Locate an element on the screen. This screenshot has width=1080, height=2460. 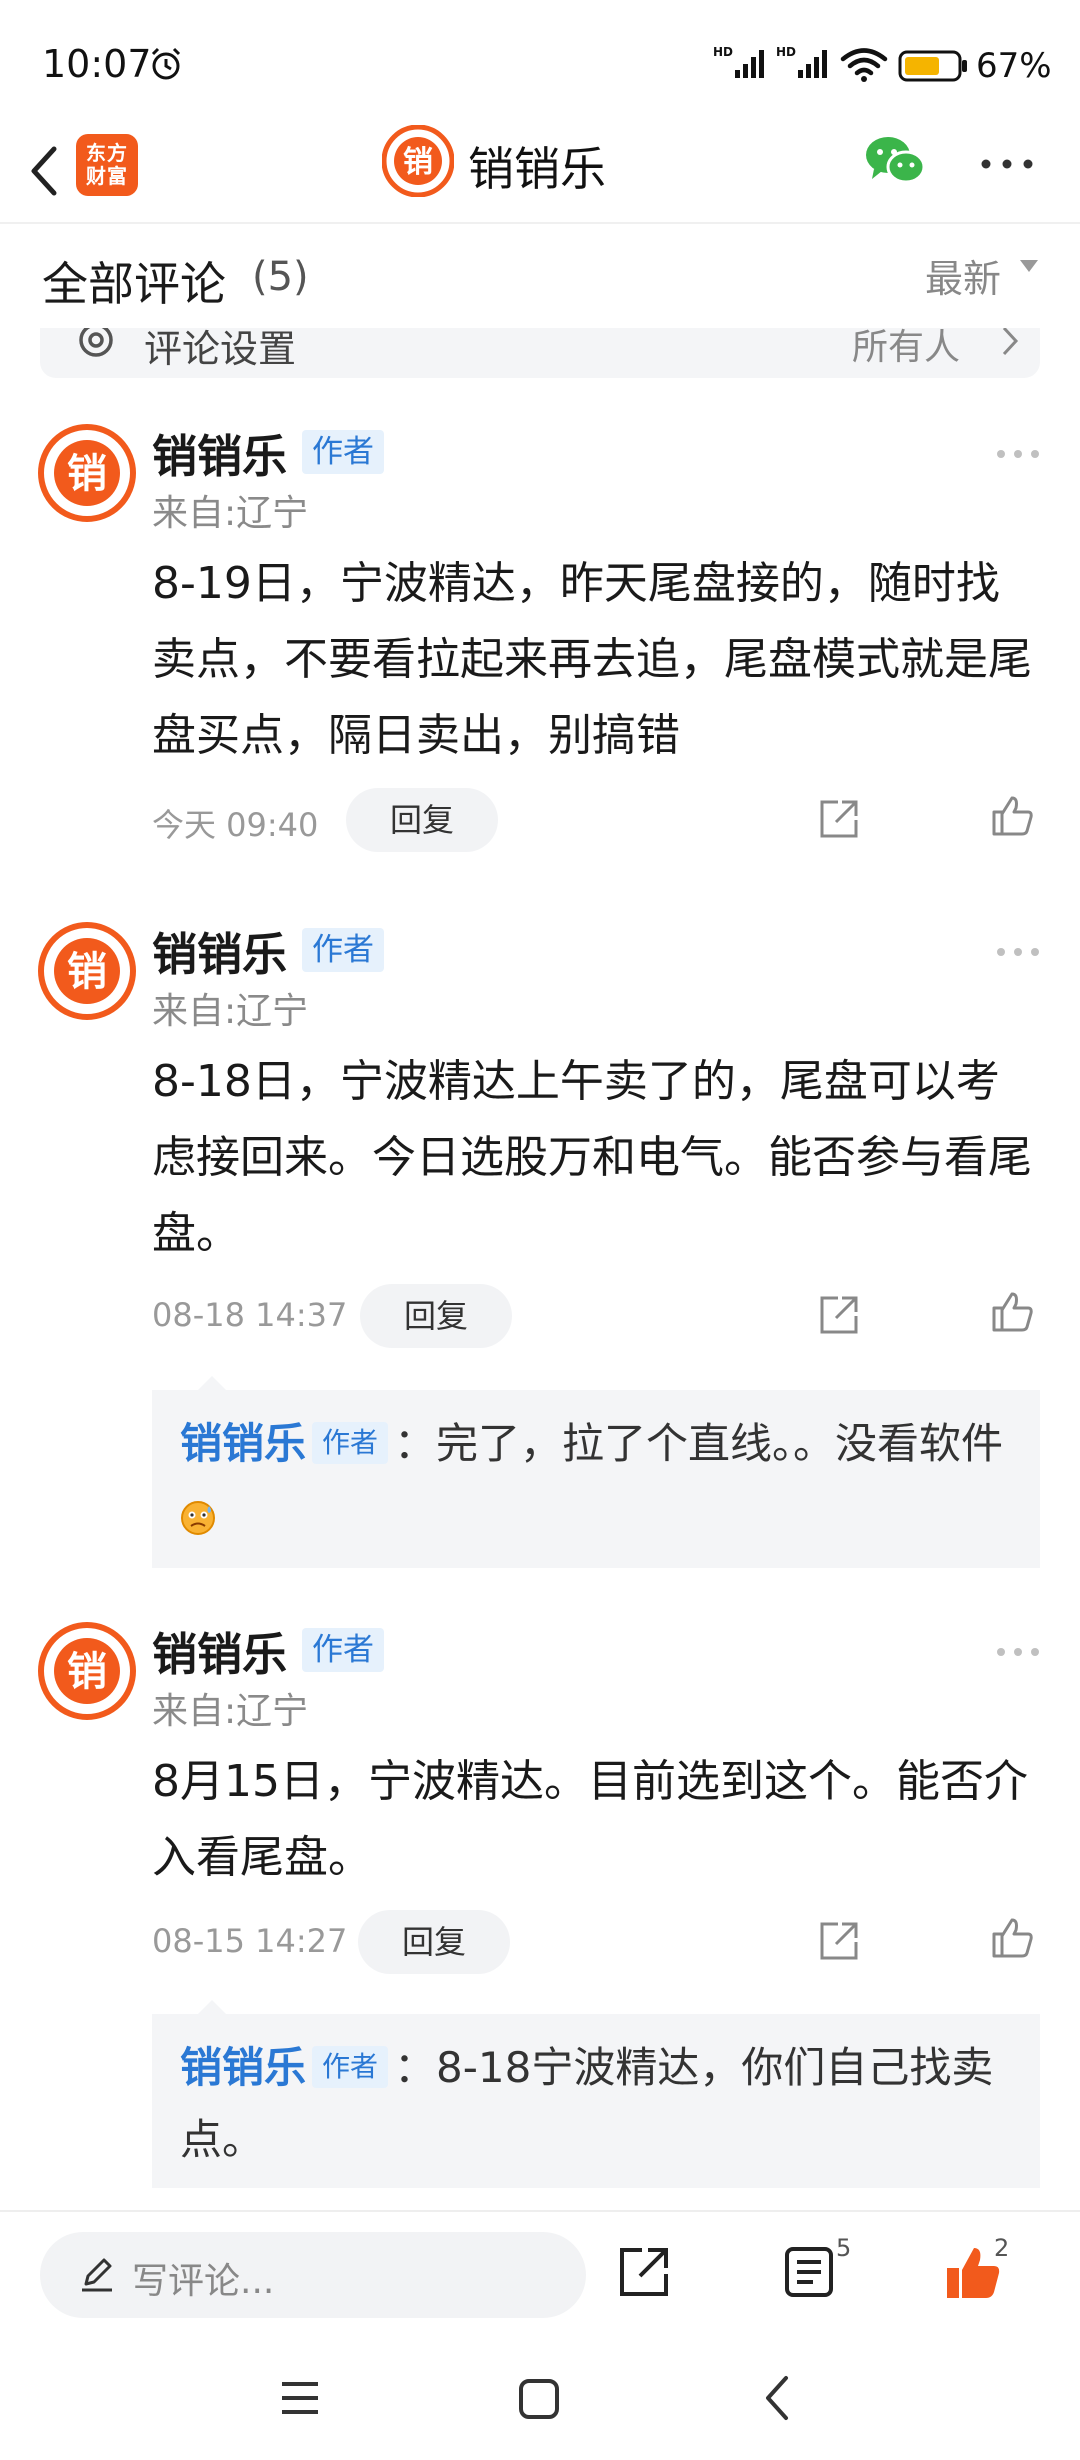
comments-title: 全部评论 is located at coordinates (134, 284).